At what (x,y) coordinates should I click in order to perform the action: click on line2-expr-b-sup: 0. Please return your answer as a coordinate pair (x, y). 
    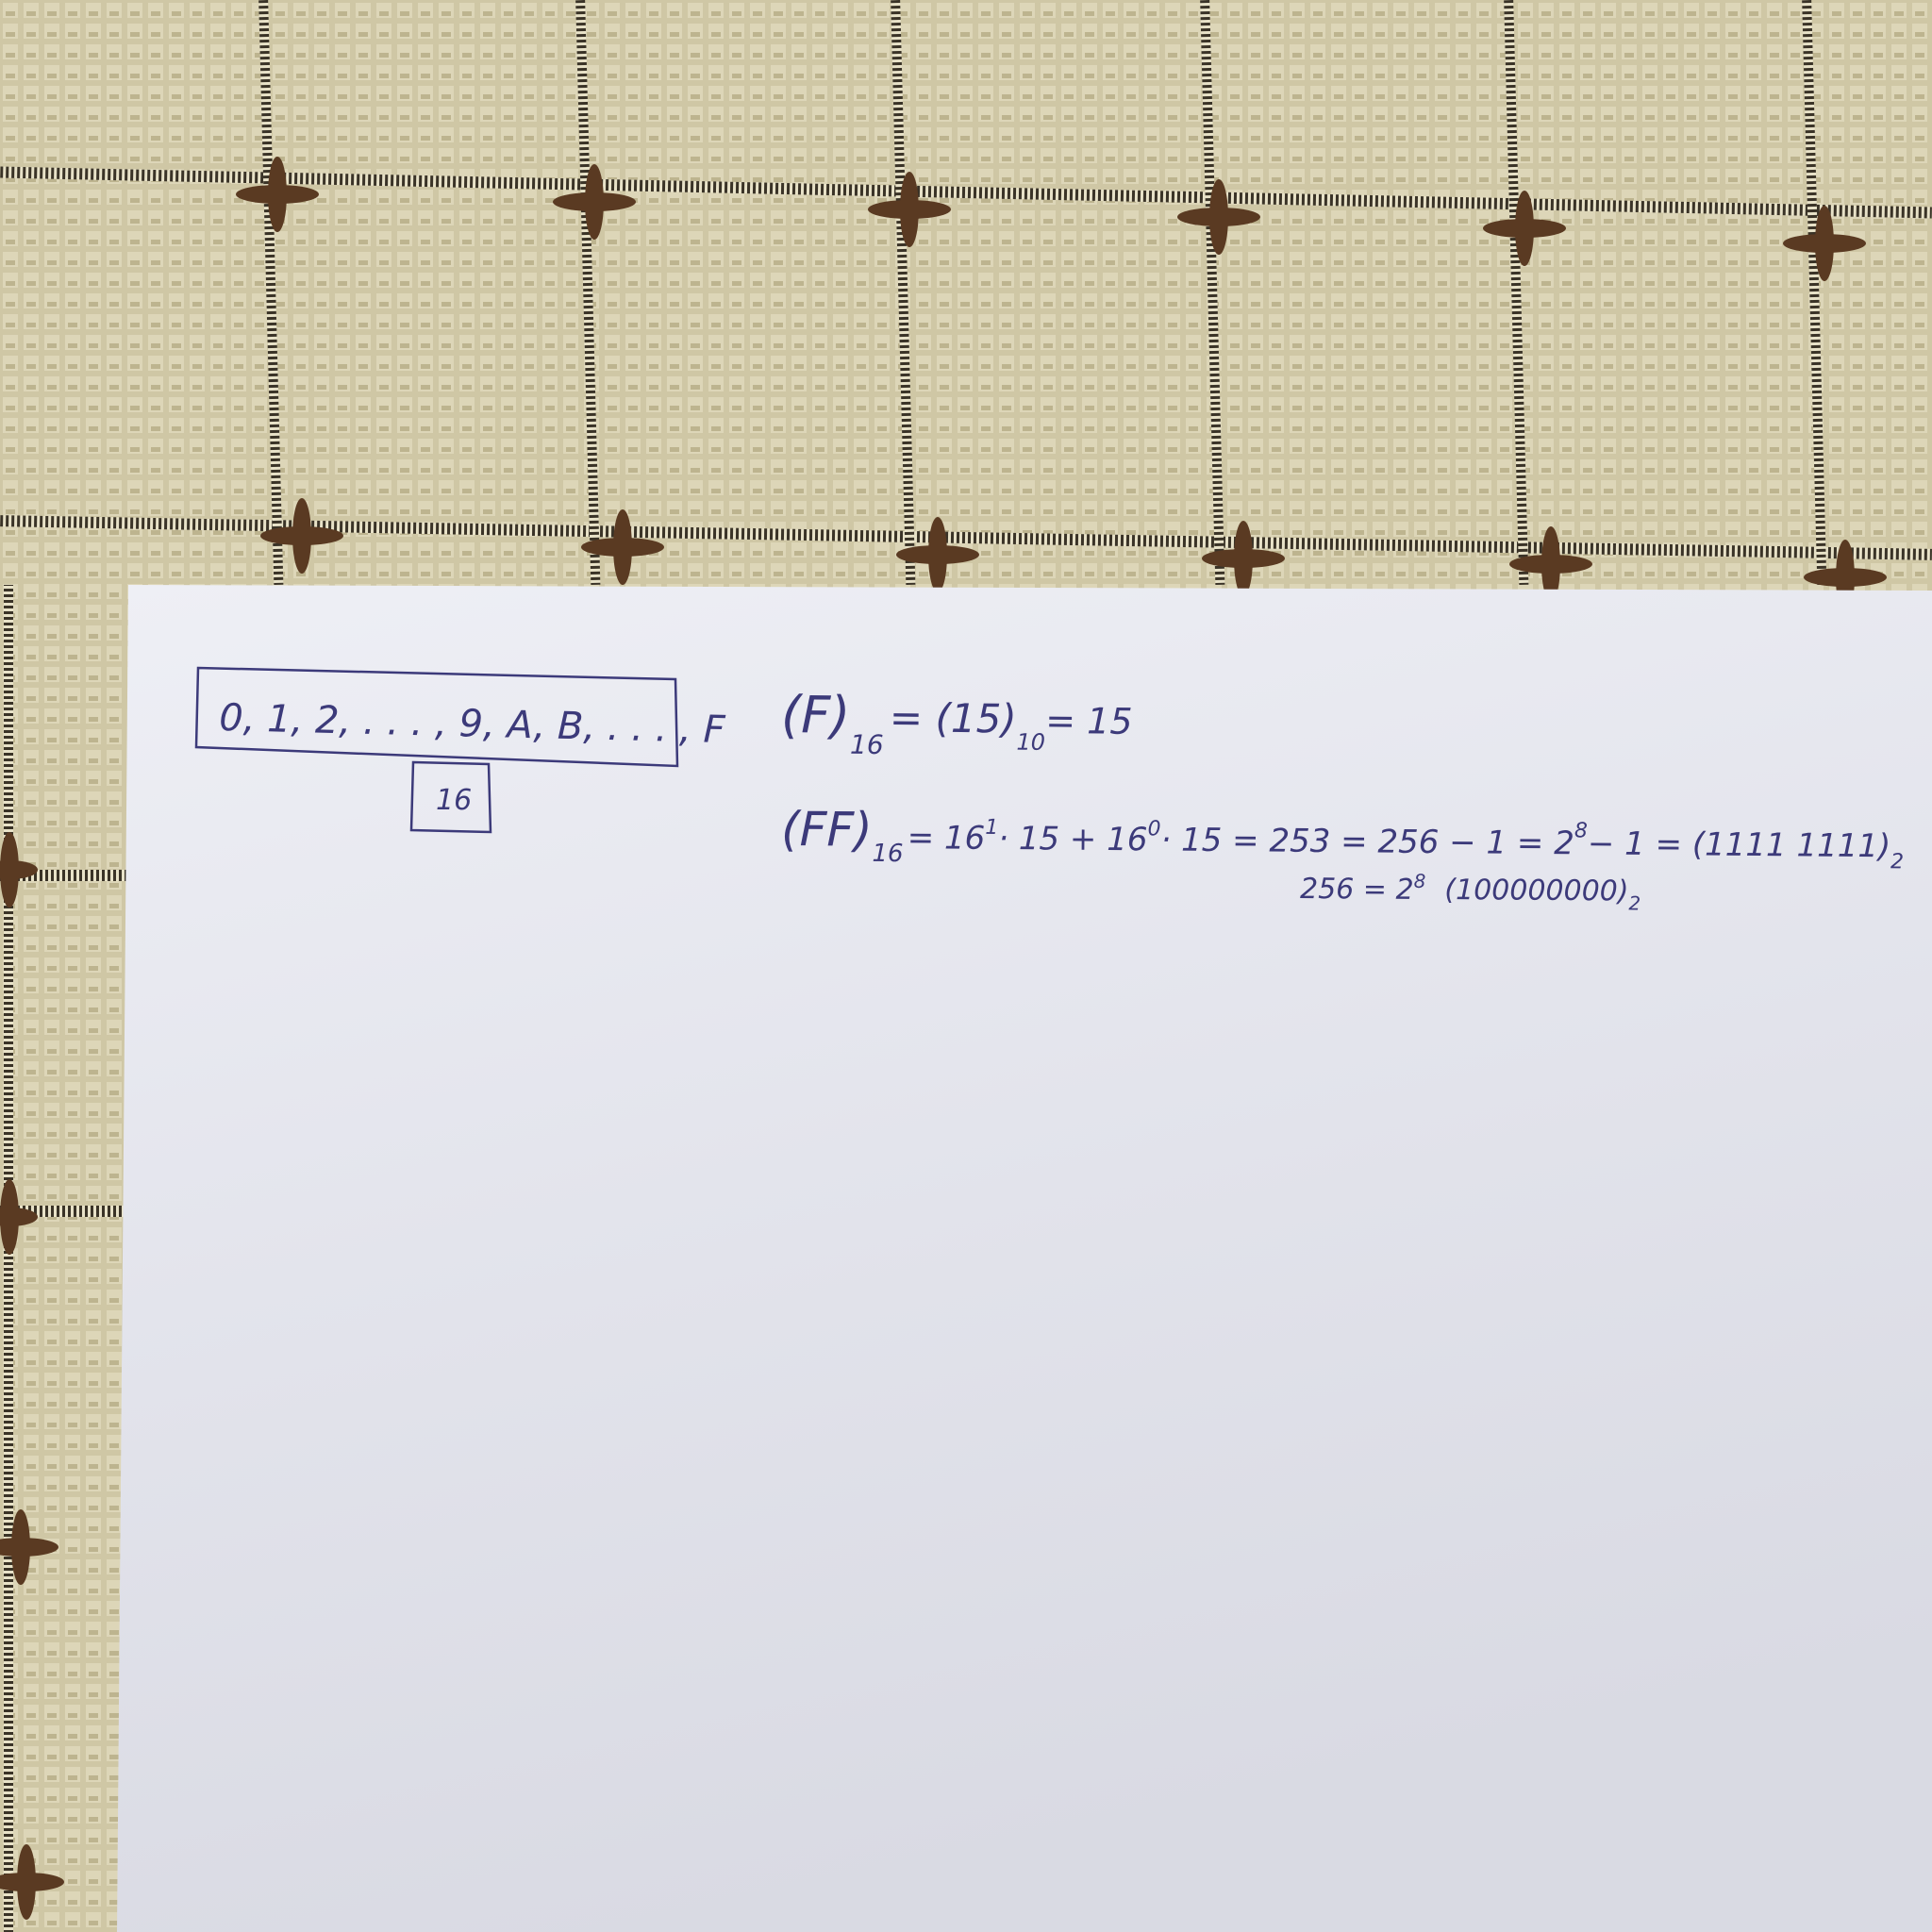
    Looking at the image, I should click on (1153, 829).